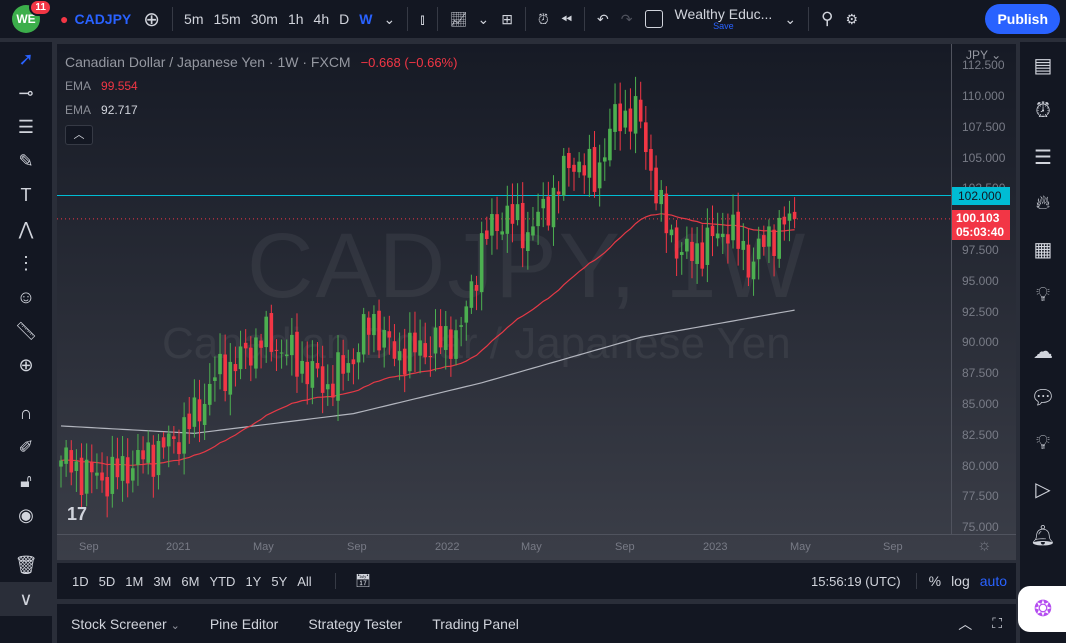 The height and width of the screenshot is (643, 1066). Describe the element at coordinates (79, 135) in the screenshot. I see `collapse-legend-button: ︿` at that location.